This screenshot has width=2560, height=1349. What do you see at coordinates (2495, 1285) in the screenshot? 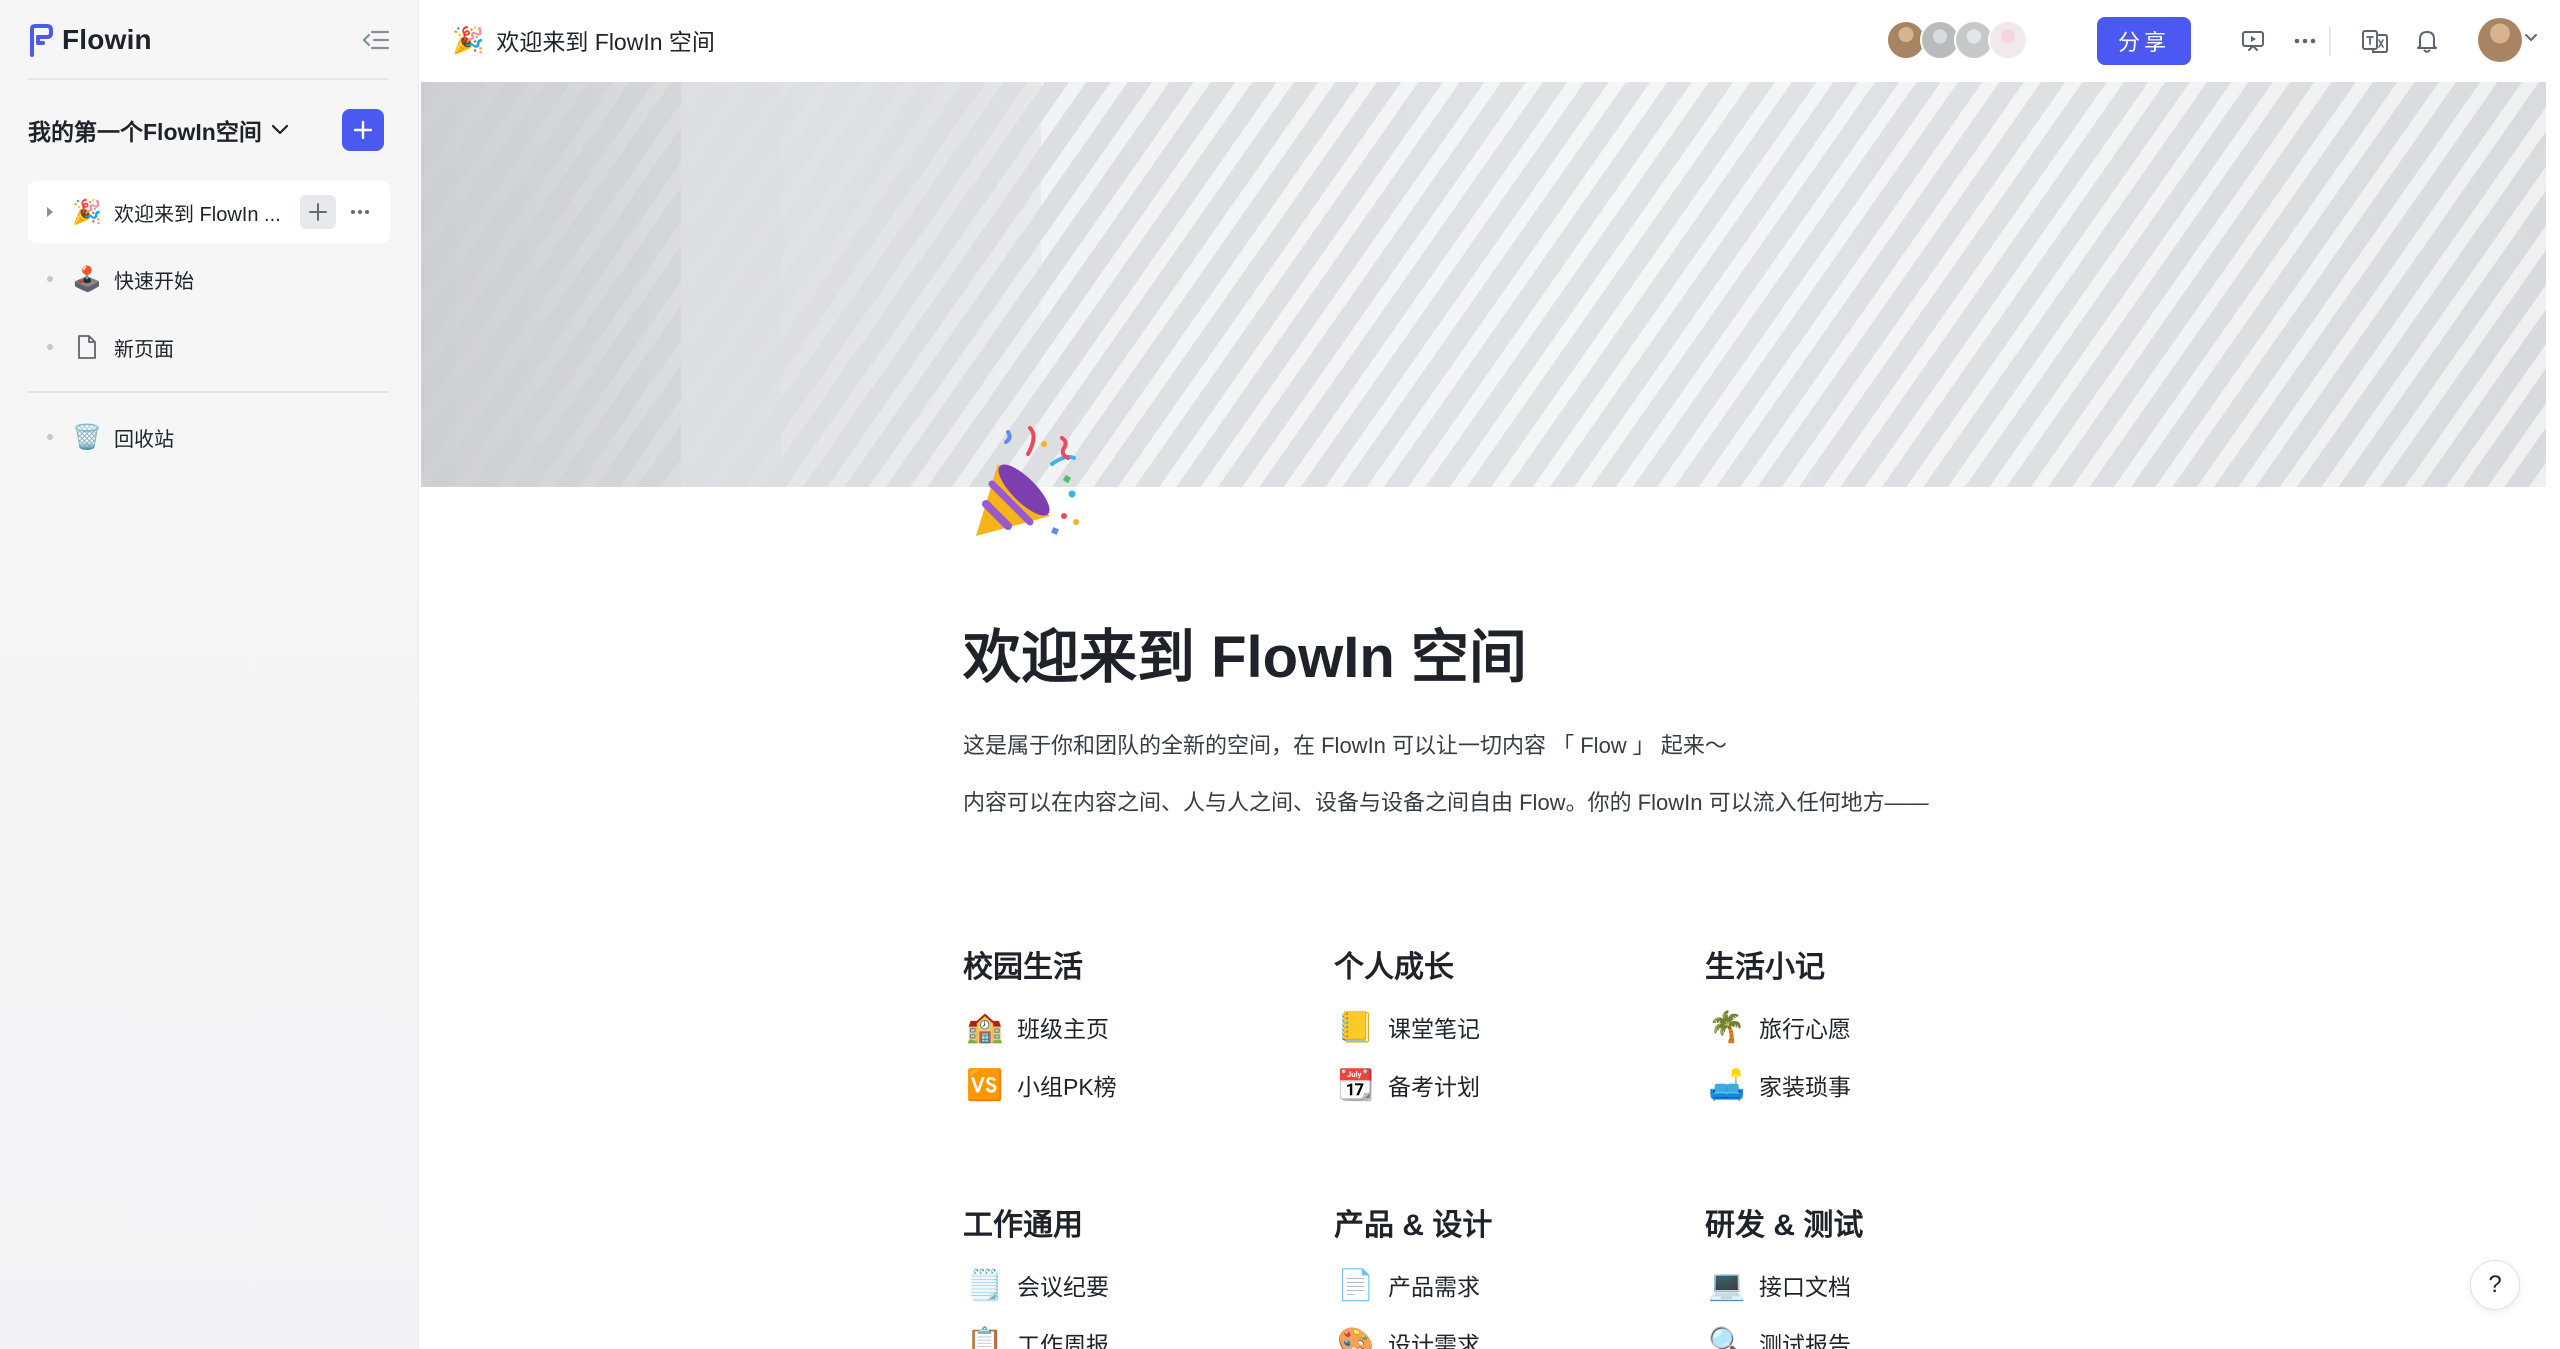
I see `help-button: ?` at bounding box center [2495, 1285].